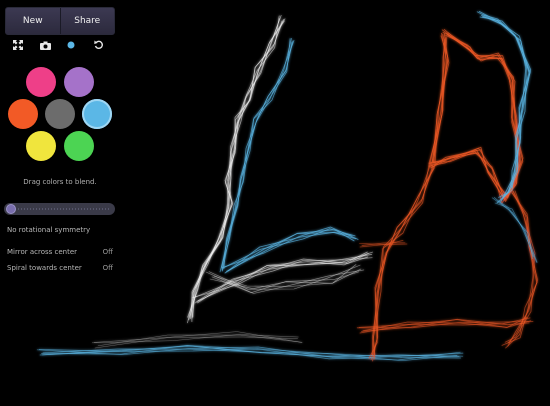 This screenshot has height=406, width=550. What do you see at coordinates (23, 114) in the screenshot?
I see `color-swatch-orange` at bounding box center [23, 114].